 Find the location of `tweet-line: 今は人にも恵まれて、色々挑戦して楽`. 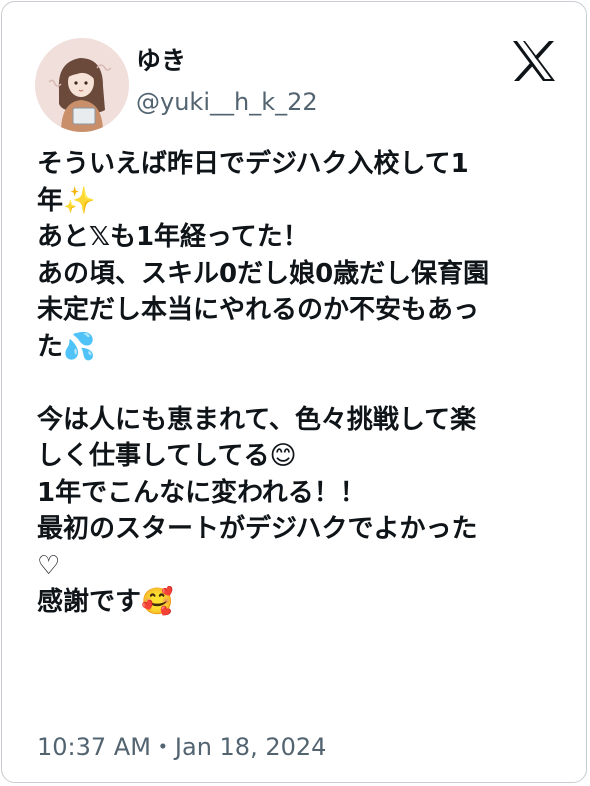

tweet-line: 今は人にも恵まれて、色々挑戦して楽 is located at coordinates (257, 419).